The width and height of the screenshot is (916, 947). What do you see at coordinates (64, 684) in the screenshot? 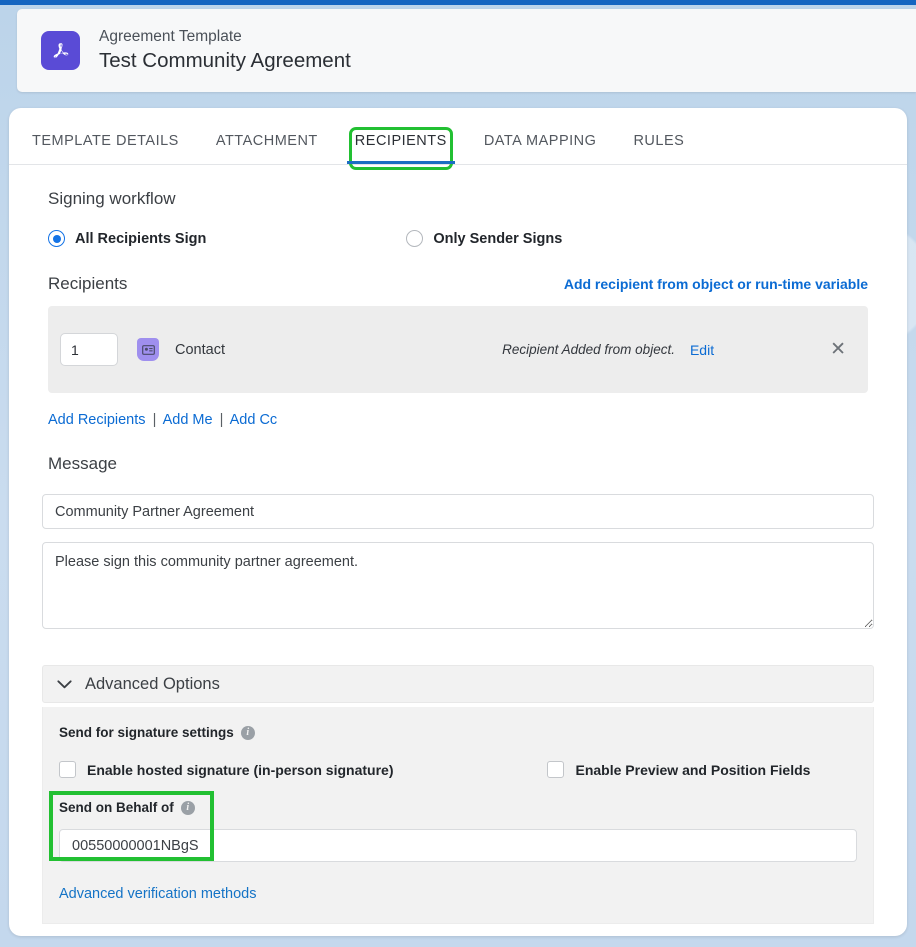
I see `chevron-down-icon` at bounding box center [64, 684].